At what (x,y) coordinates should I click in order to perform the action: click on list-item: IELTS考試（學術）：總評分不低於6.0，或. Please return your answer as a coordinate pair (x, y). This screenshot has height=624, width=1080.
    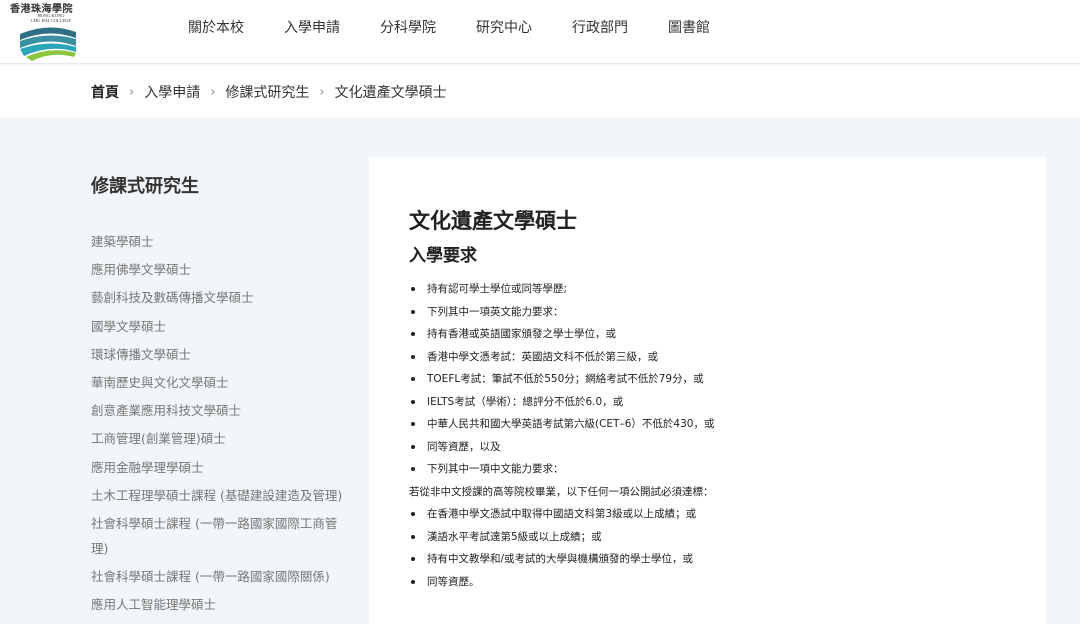
    Looking at the image, I should click on (709, 402).